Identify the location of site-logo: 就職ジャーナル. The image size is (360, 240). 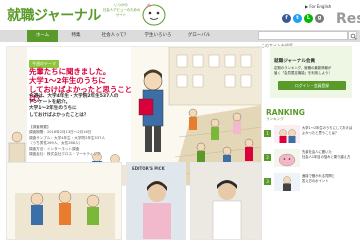
(54, 15).